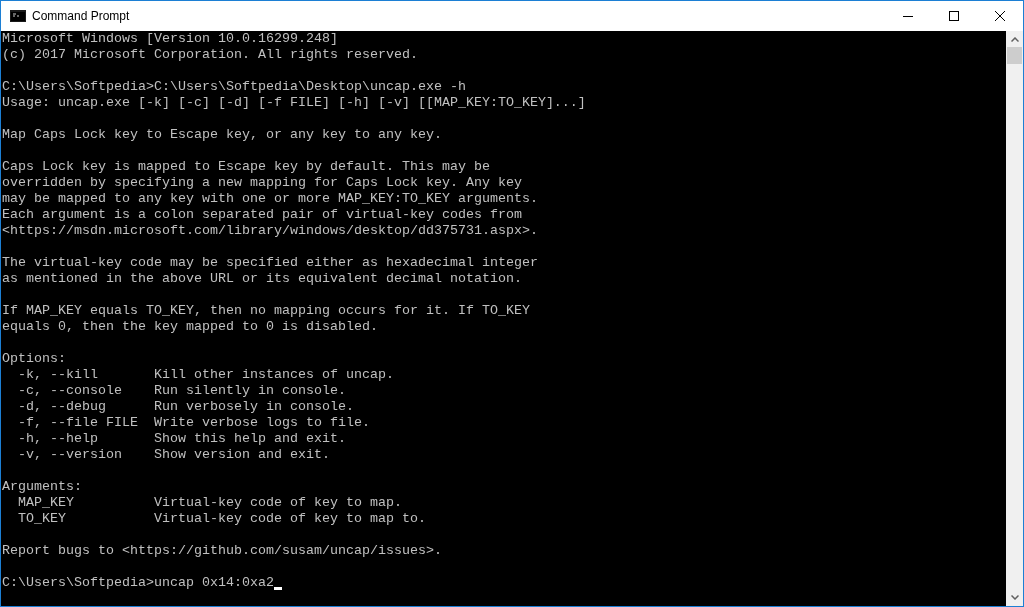 The image size is (1024, 607). What do you see at coordinates (190, 327) in the screenshot?
I see `console-line: equals 0, then the key mapped to 0 is disabled.` at bounding box center [190, 327].